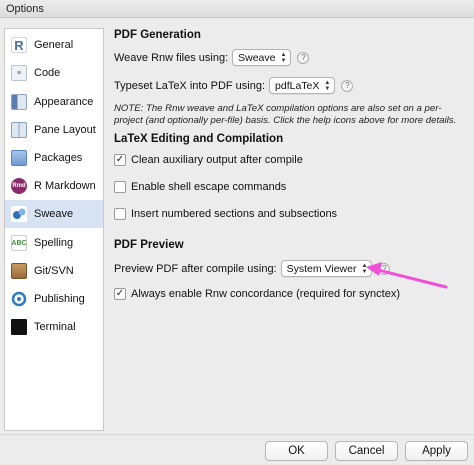  What do you see at coordinates (321, 268) in the screenshot?
I see `preview-select-value: System Viewer` at bounding box center [321, 268].